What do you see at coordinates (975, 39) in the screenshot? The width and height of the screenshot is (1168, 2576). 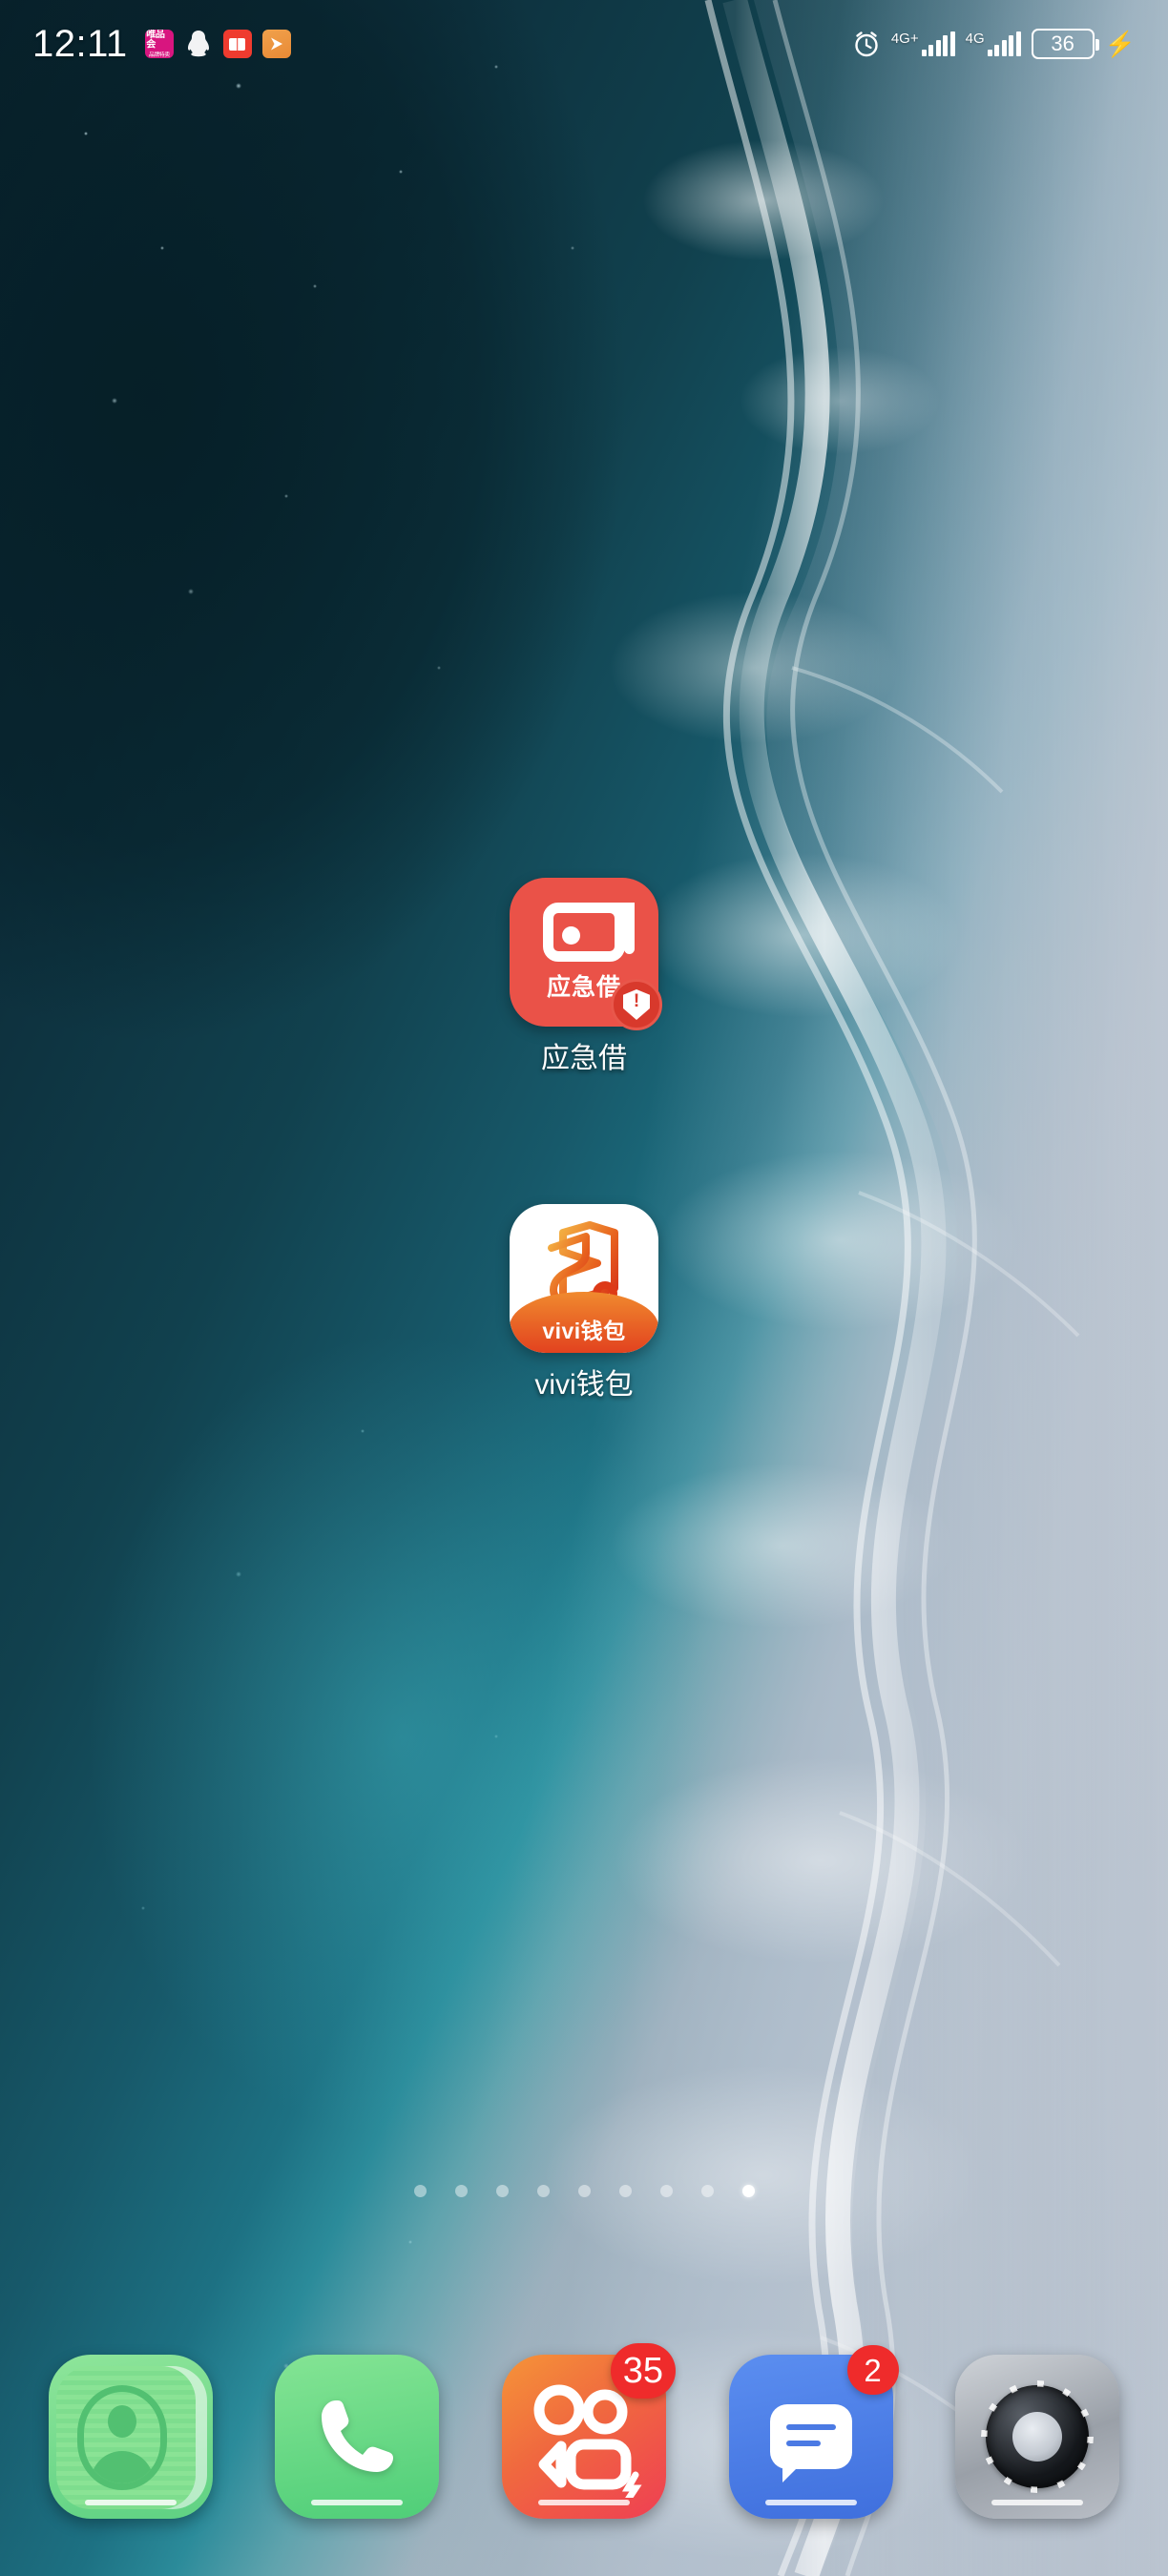 I see `sim2-network-label: 4G` at bounding box center [975, 39].